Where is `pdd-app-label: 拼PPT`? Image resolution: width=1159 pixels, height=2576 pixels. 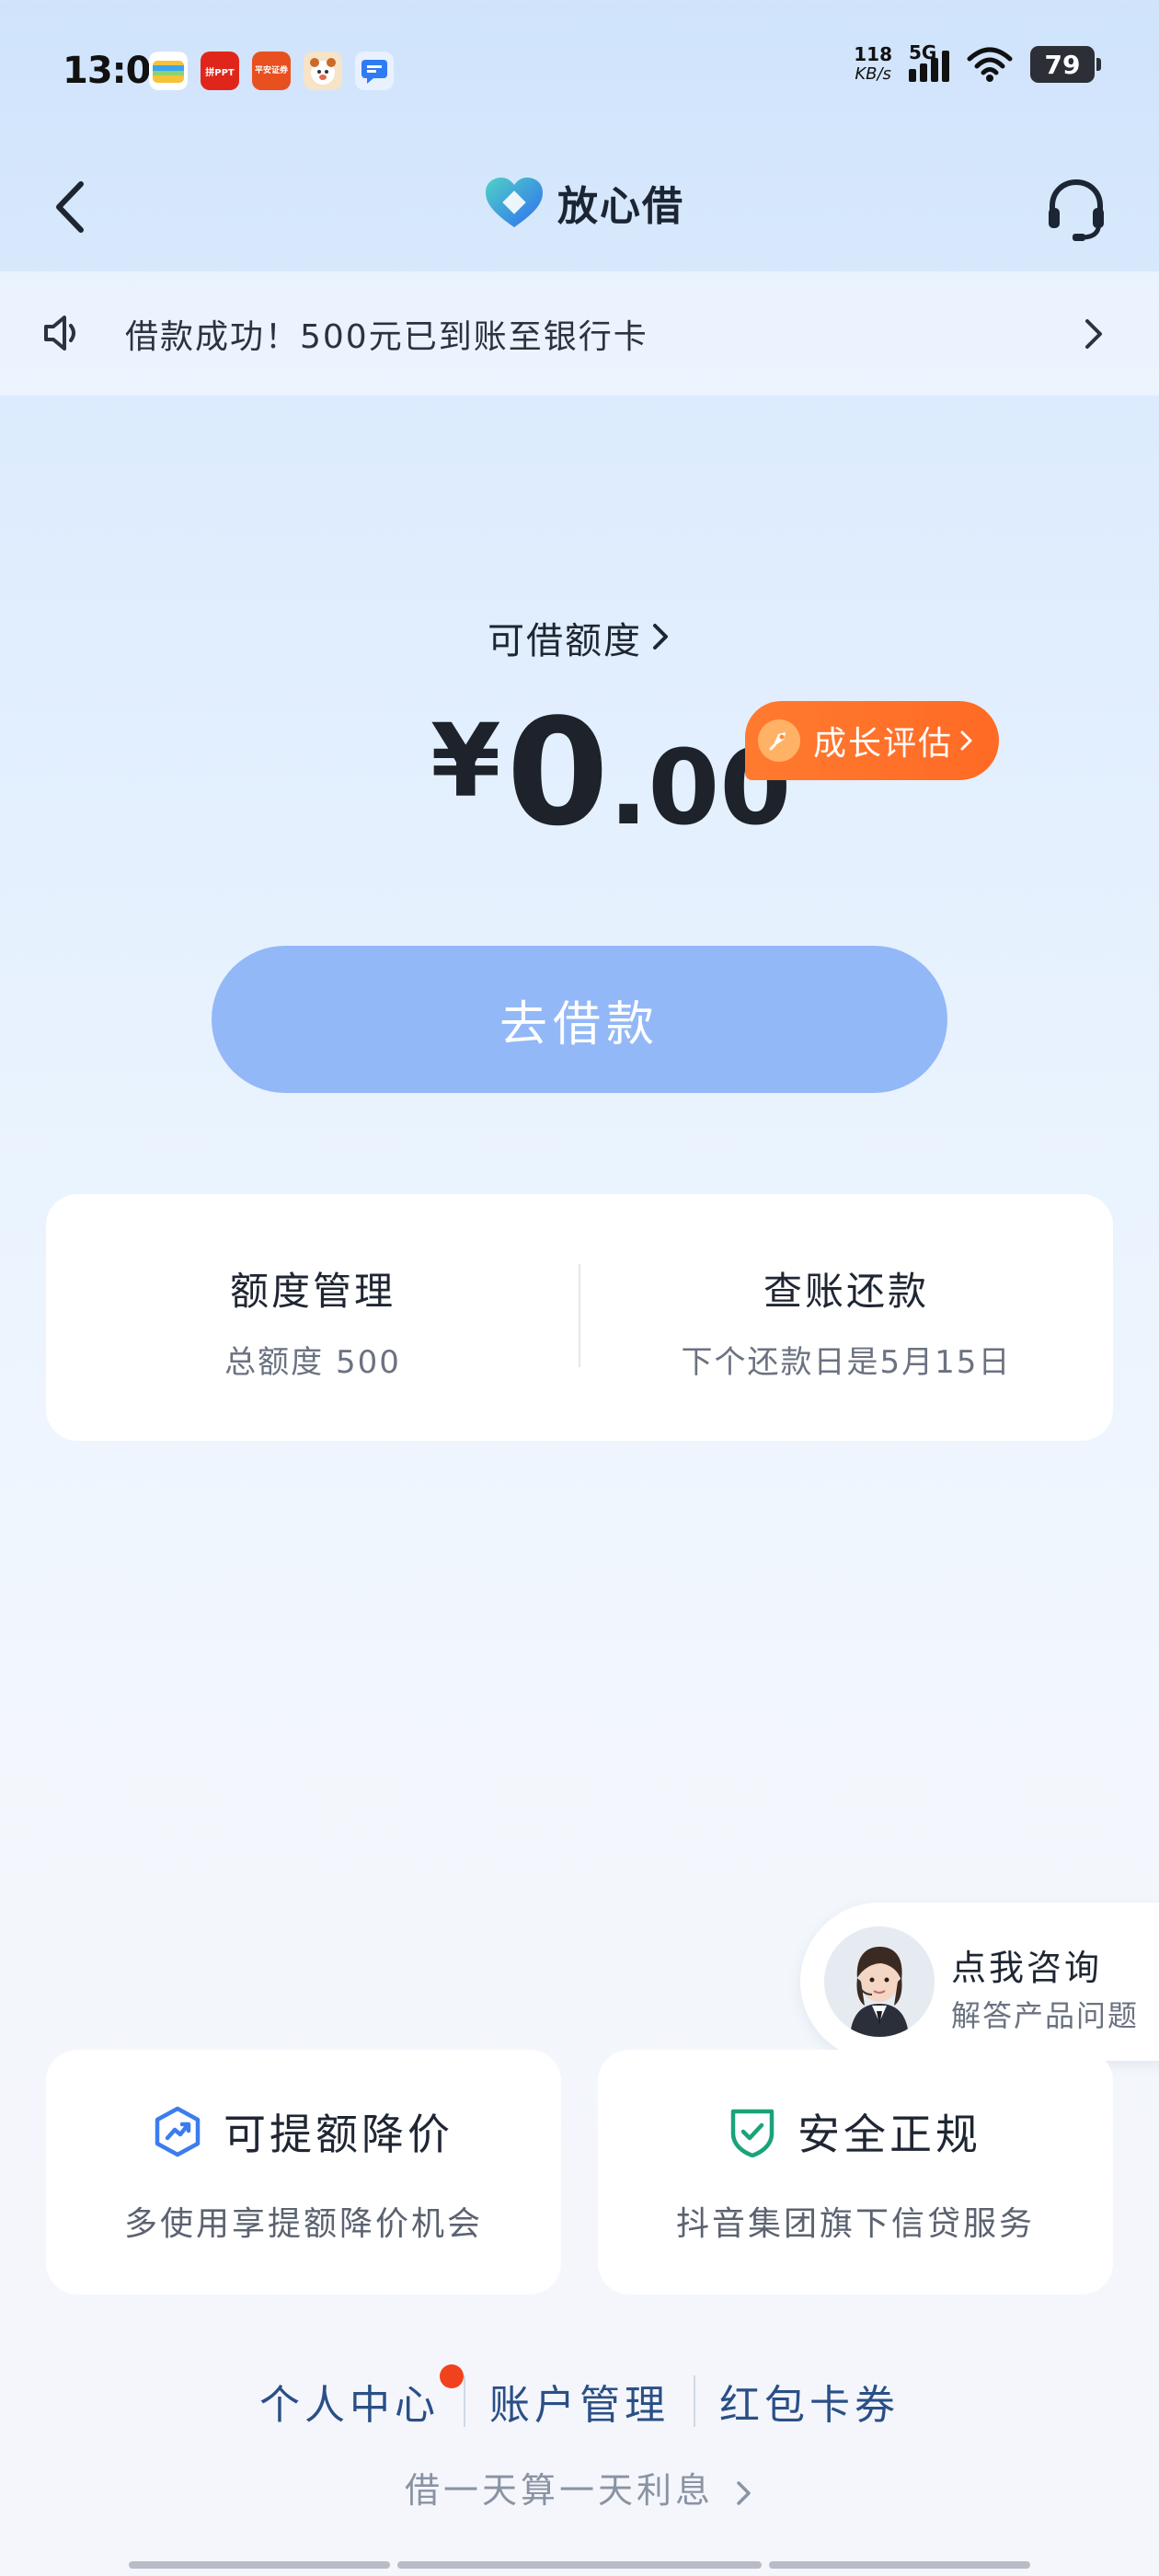 pdd-app-label: 拼PPT is located at coordinates (220, 72).